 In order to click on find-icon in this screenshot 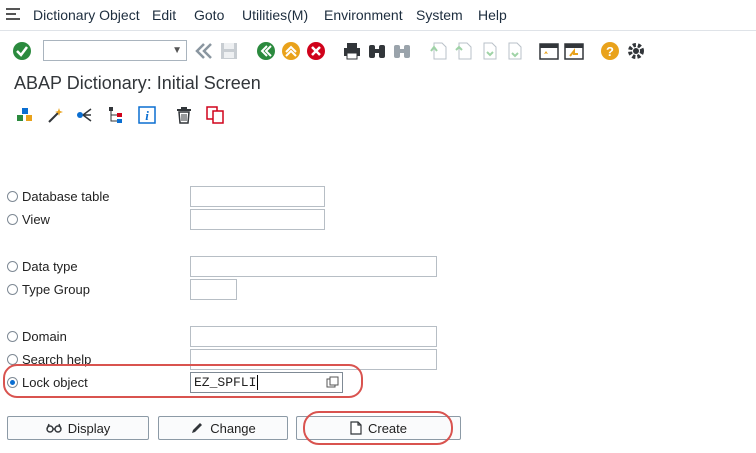, I will do `click(377, 51)`.